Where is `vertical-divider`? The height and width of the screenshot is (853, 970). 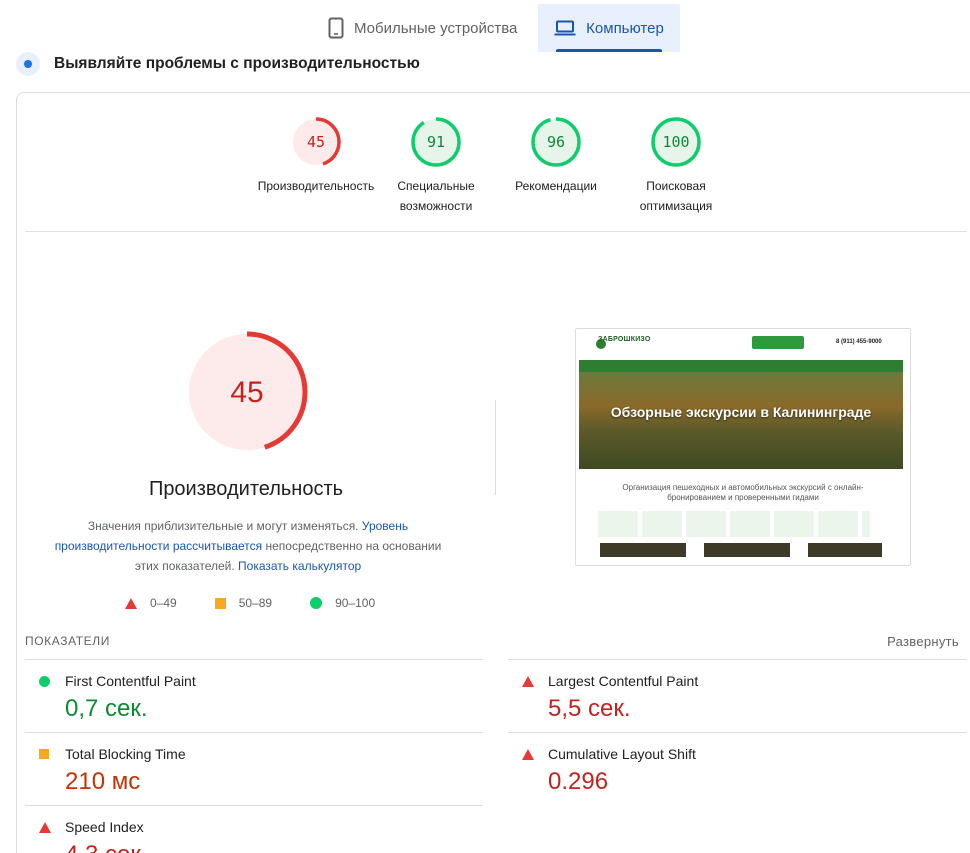
vertical-divider is located at coordinates (495, 447).